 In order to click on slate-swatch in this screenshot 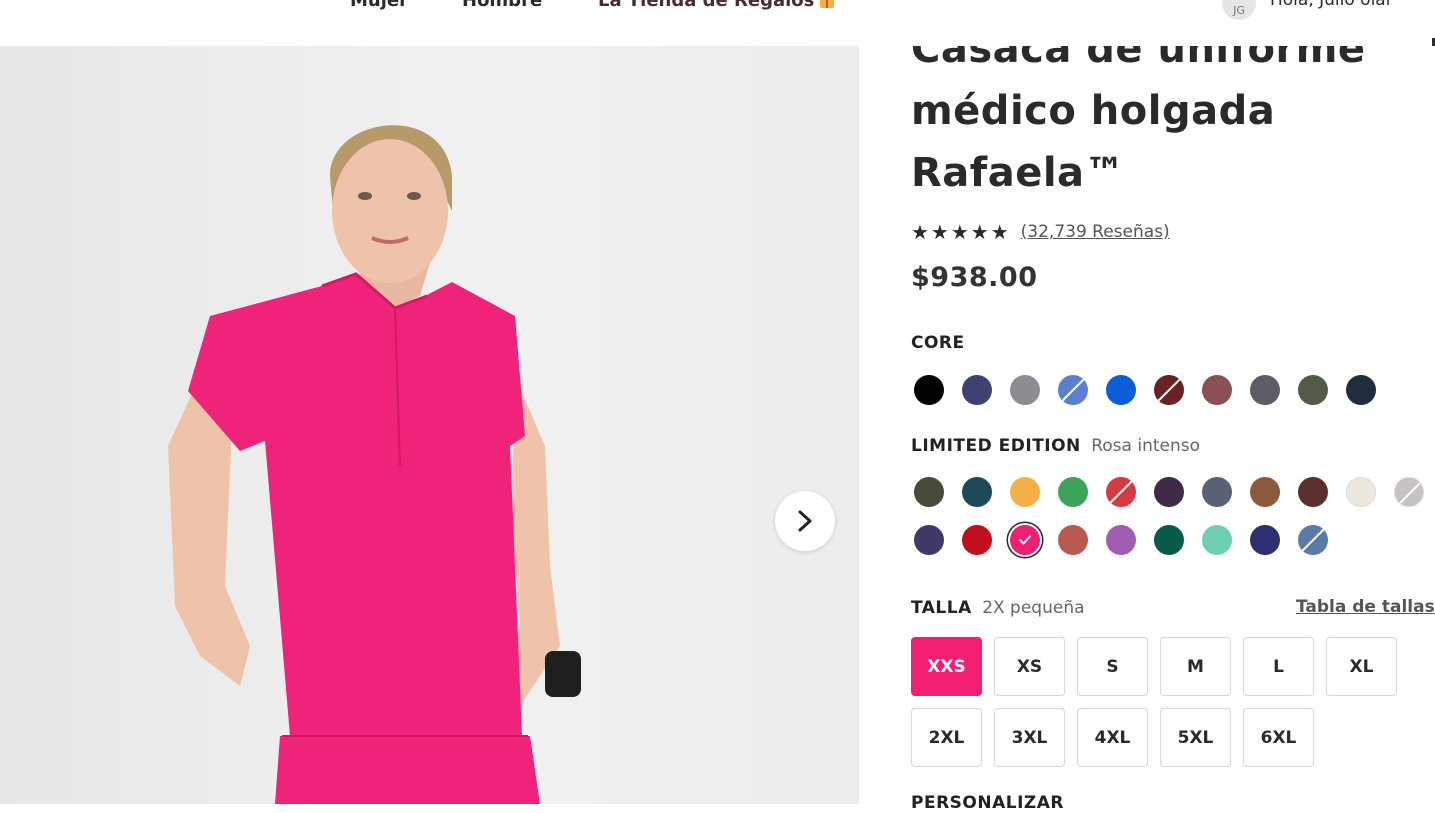, I will do `click(1217, 492)`.